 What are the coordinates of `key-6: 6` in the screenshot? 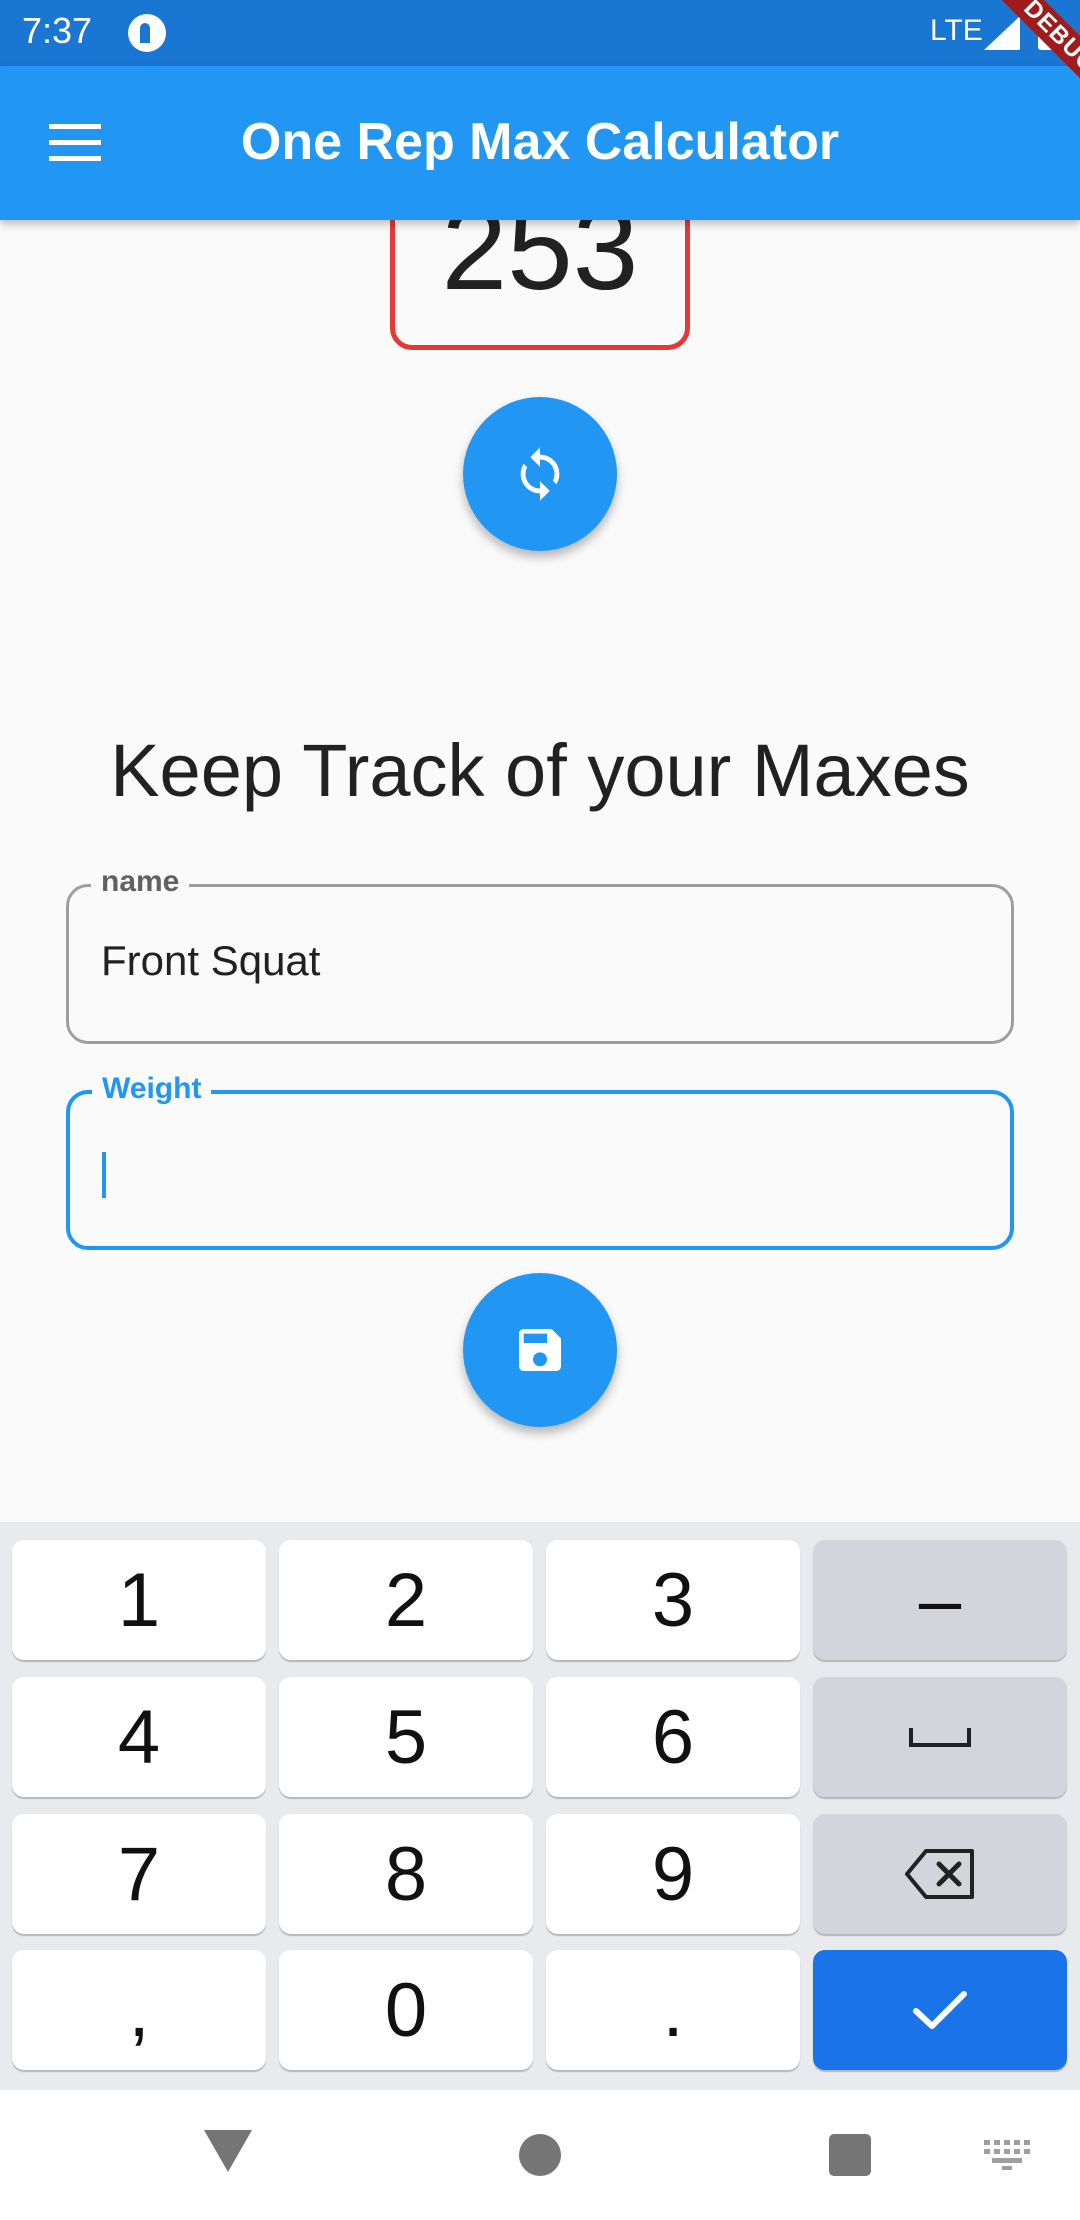 It's located at (673, 1737).